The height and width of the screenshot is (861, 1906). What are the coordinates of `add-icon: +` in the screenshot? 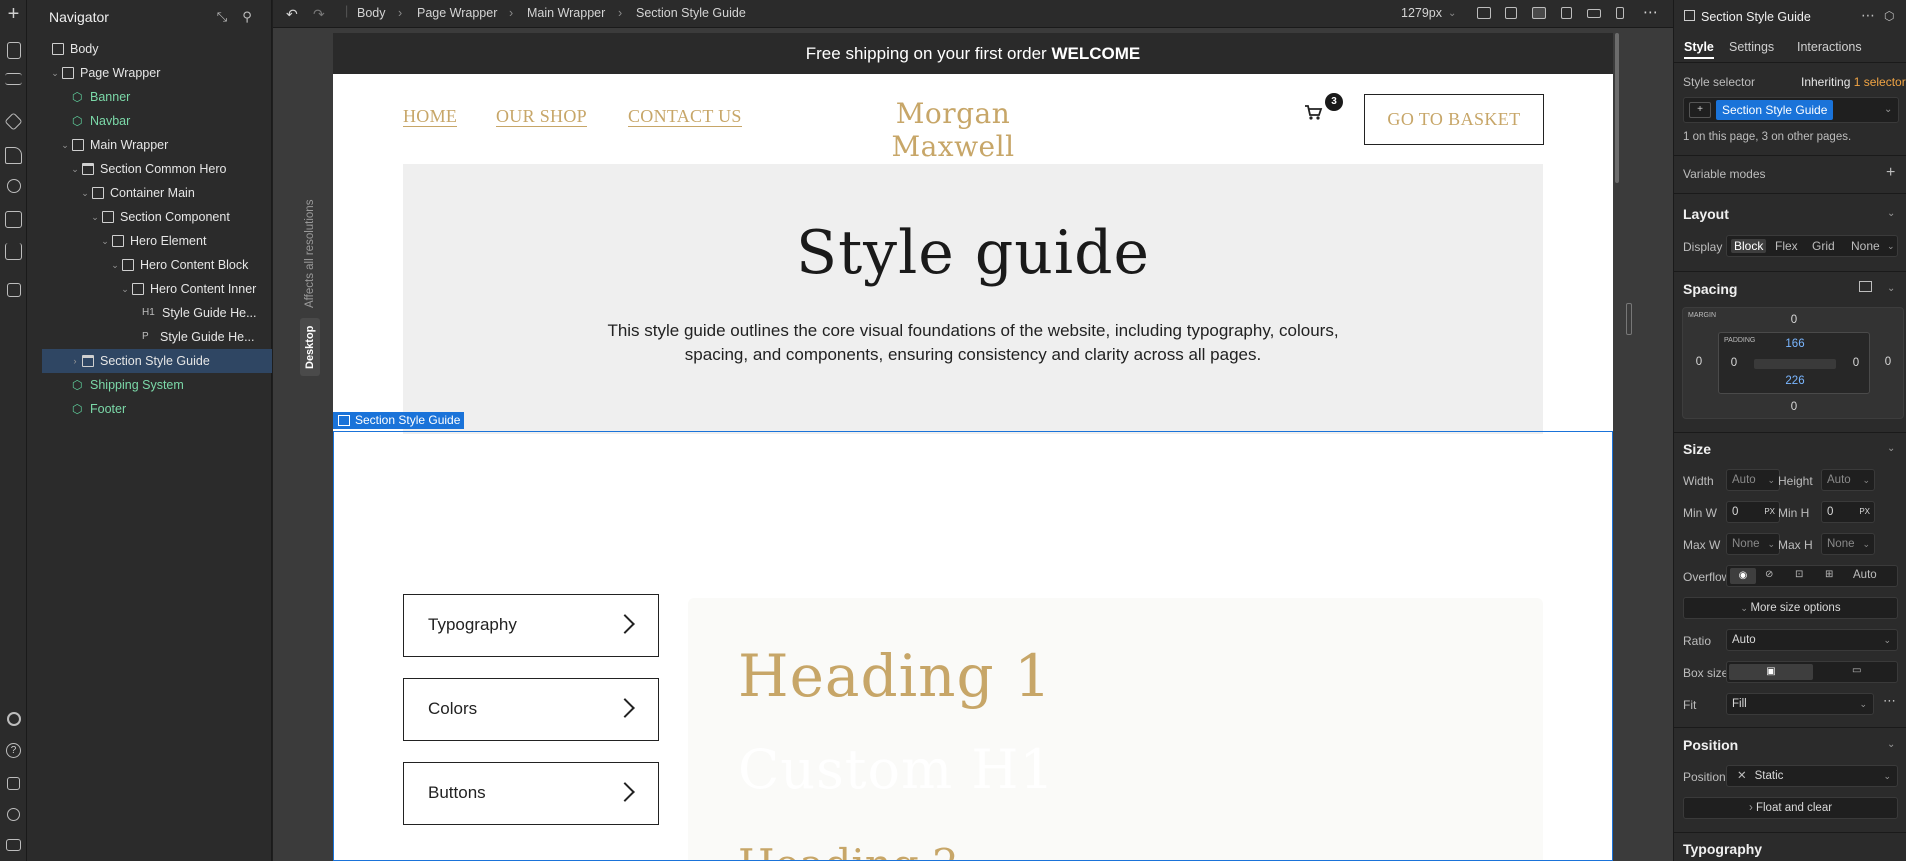 It's located at (13, 14).